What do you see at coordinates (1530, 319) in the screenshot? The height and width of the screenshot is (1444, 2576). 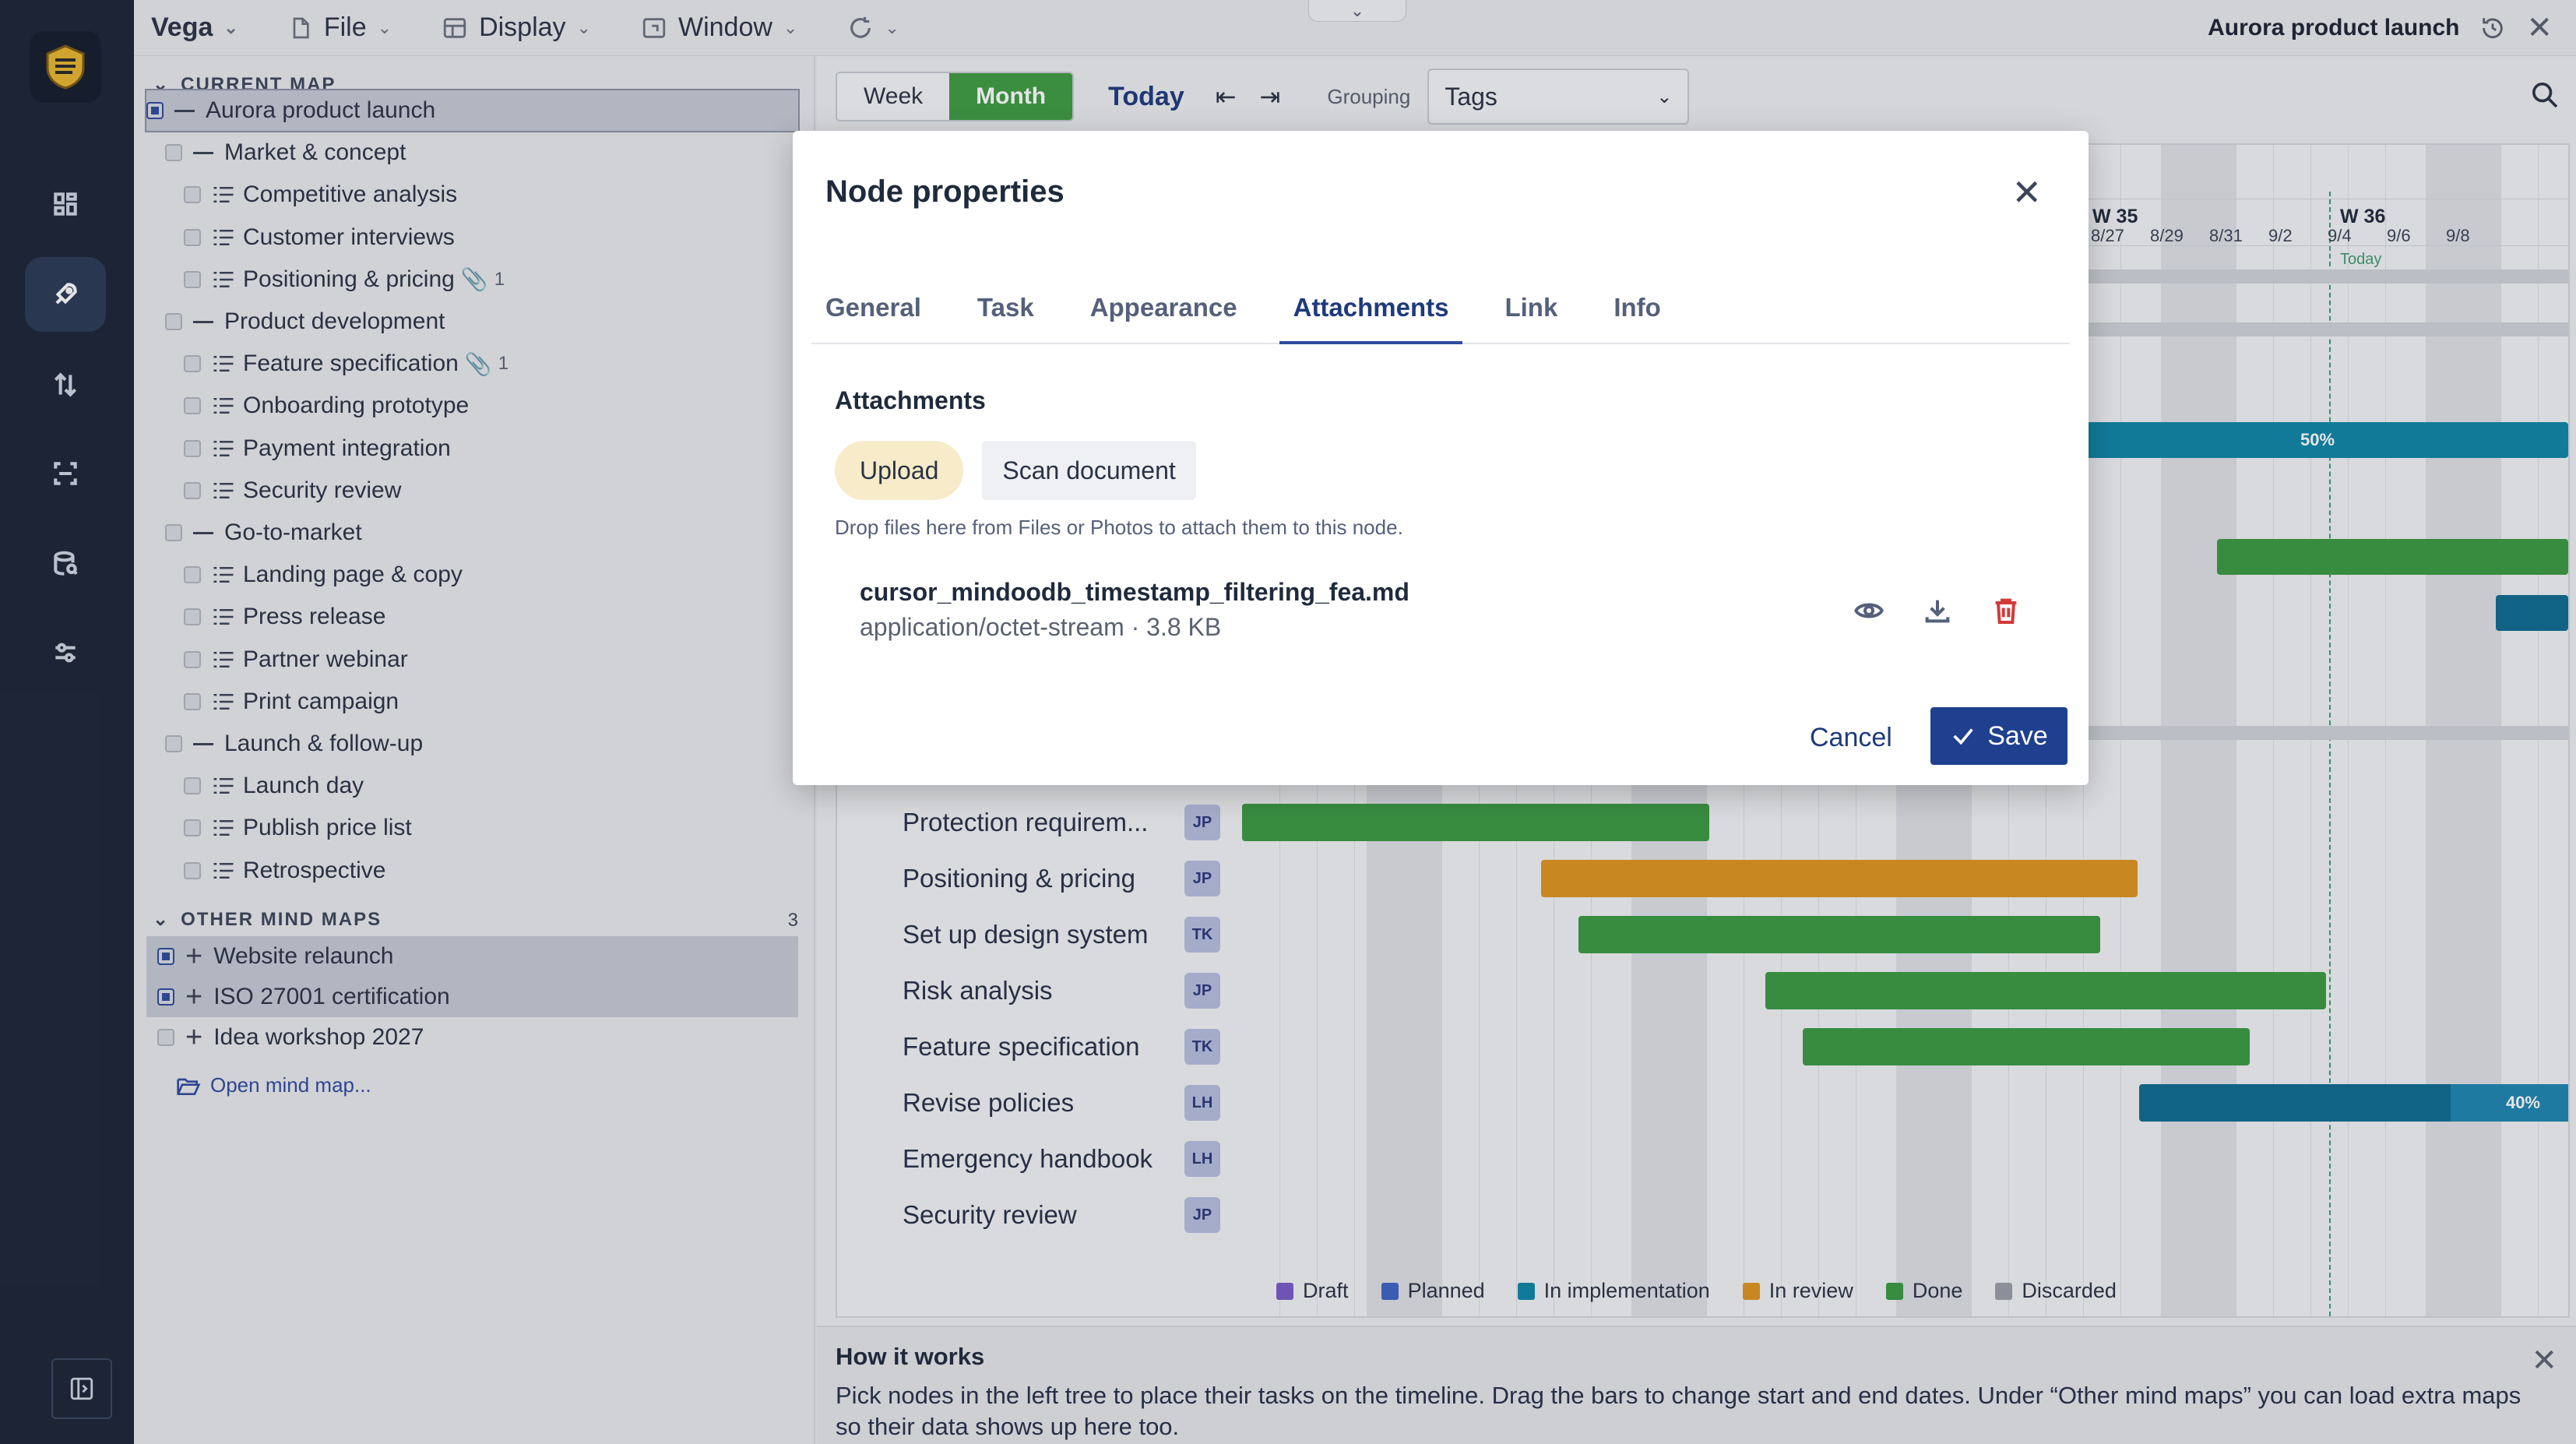 I see `tab-link: Link` at bounding box center [1530, 319].